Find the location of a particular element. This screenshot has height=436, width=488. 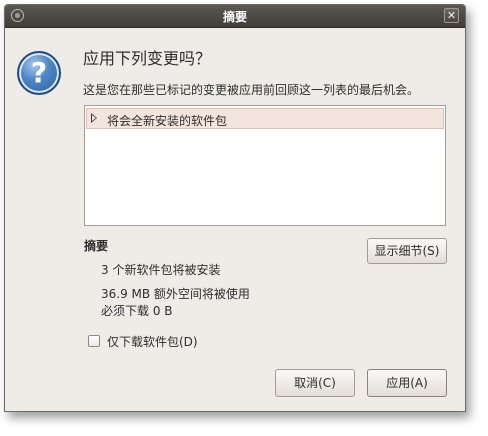

dialog-description: 这是您在那些已标记的变更被应用前回顾这一列表的最后机会。 is located at coordinates (251, 90).